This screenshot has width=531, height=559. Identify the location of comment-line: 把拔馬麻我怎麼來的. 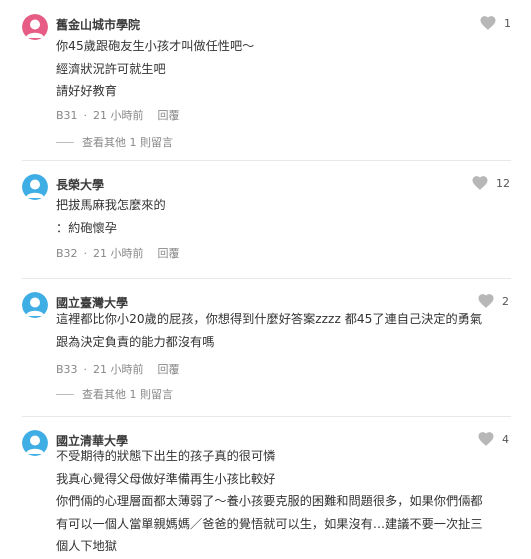
(111, 205).